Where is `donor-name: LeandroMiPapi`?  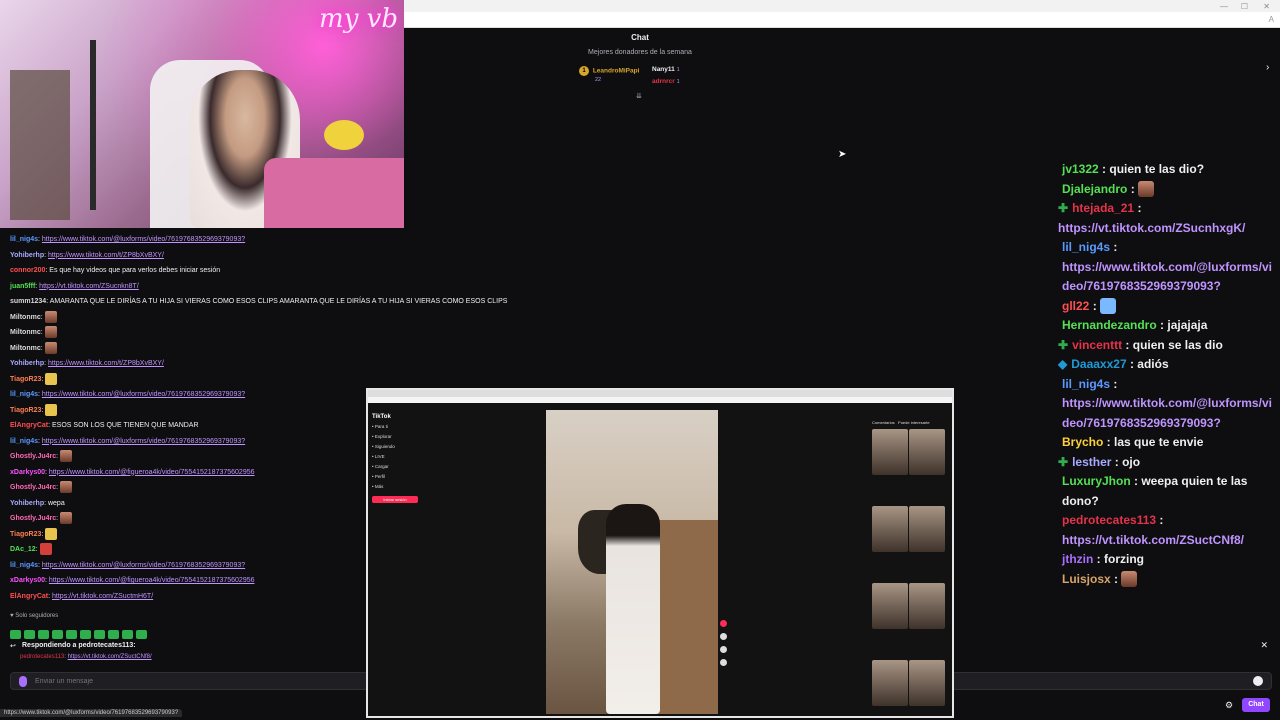
donor-name: LeandroMiPapi is located at coordinates (616, 71).